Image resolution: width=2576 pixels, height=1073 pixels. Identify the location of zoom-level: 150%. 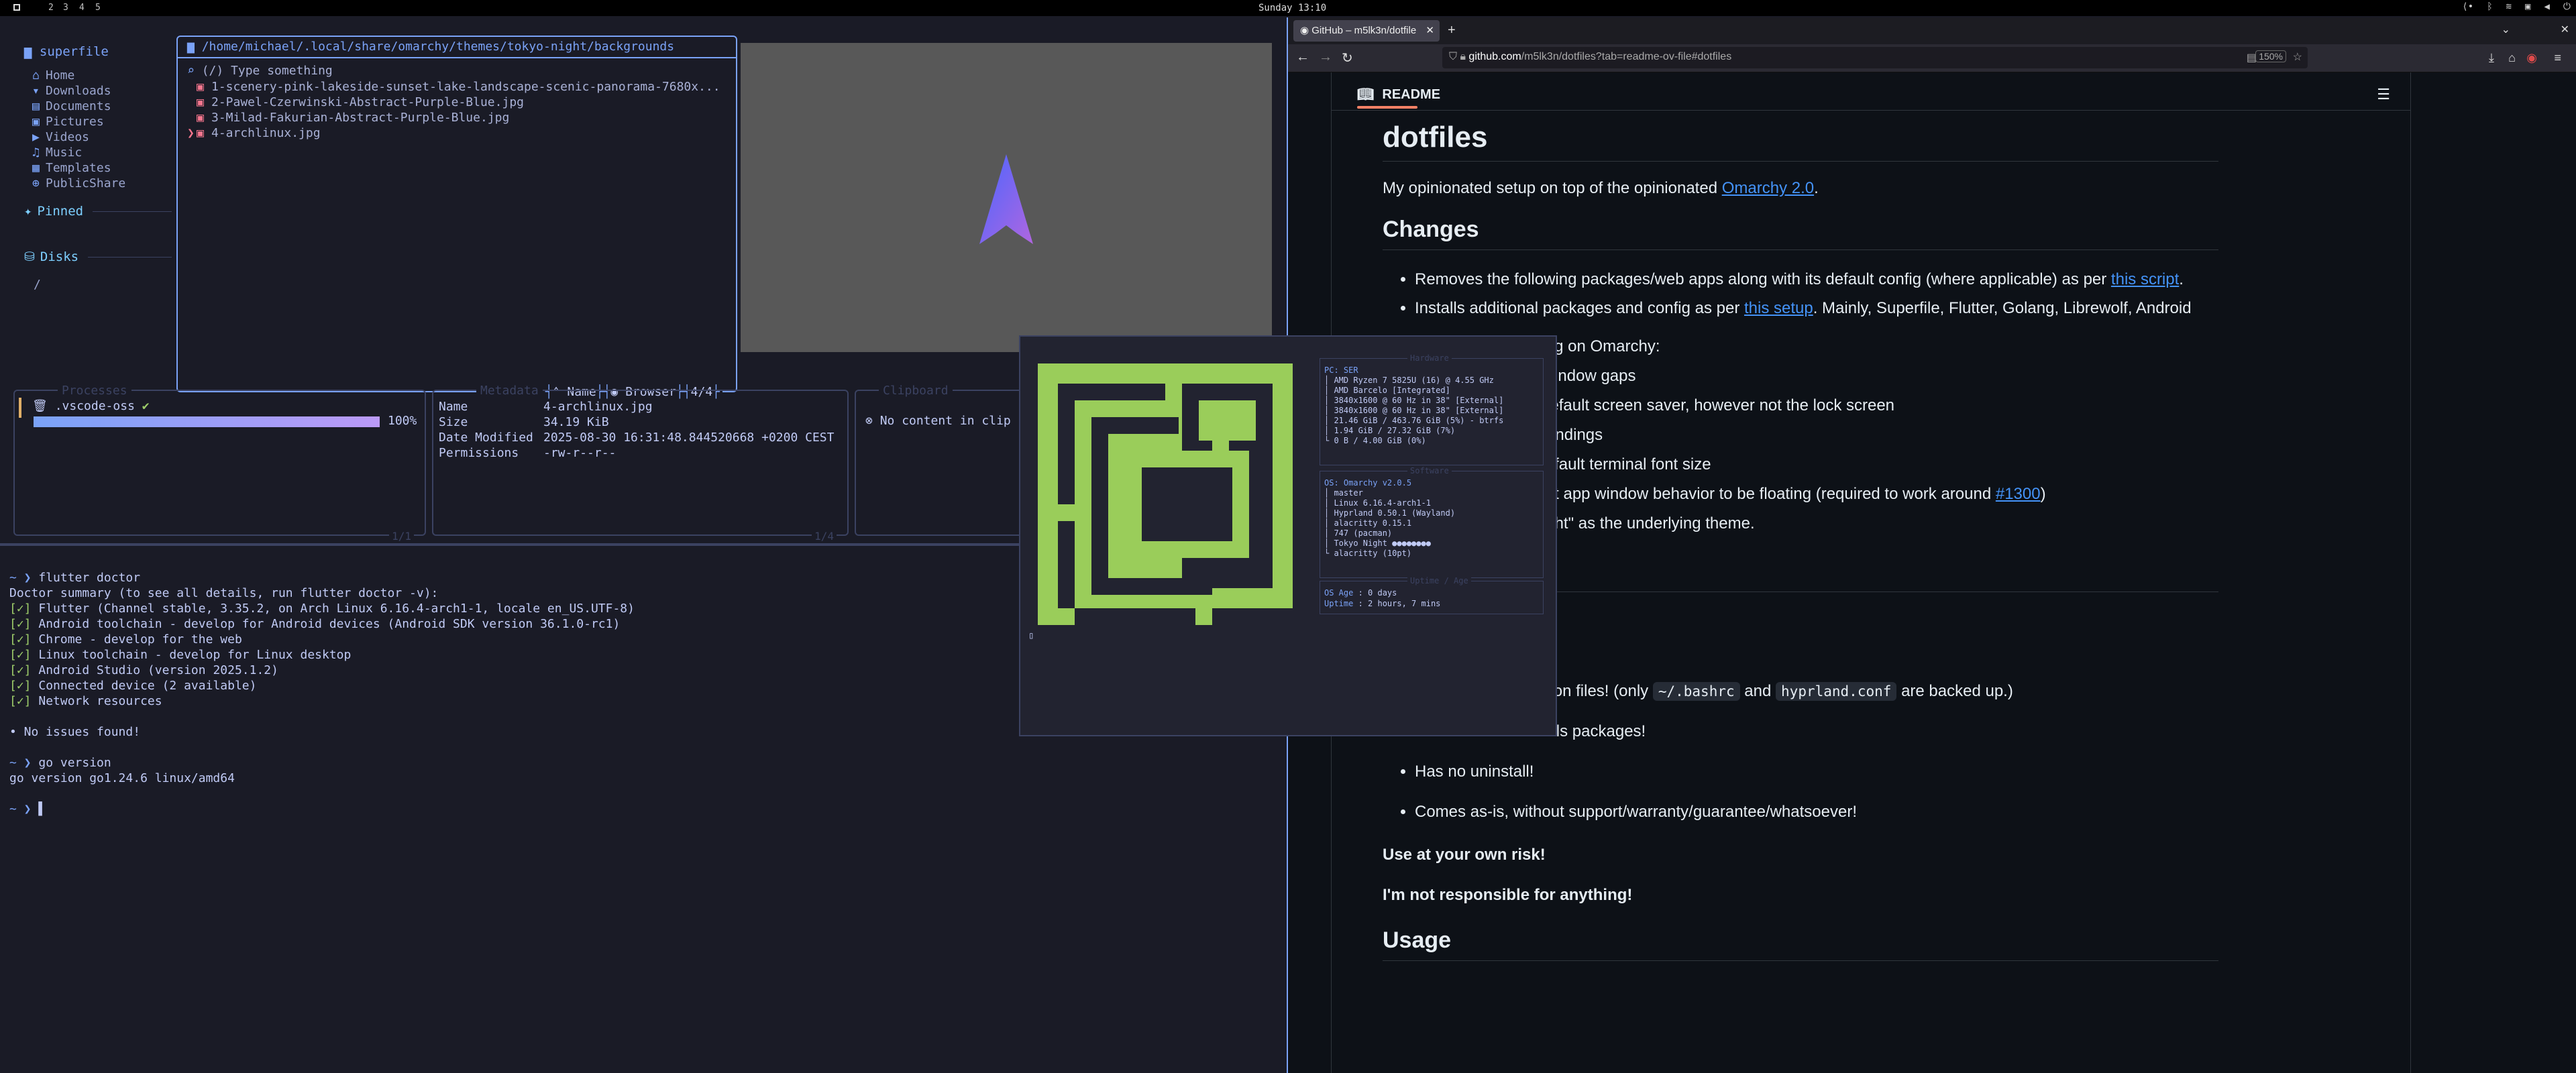
(2270, 56).